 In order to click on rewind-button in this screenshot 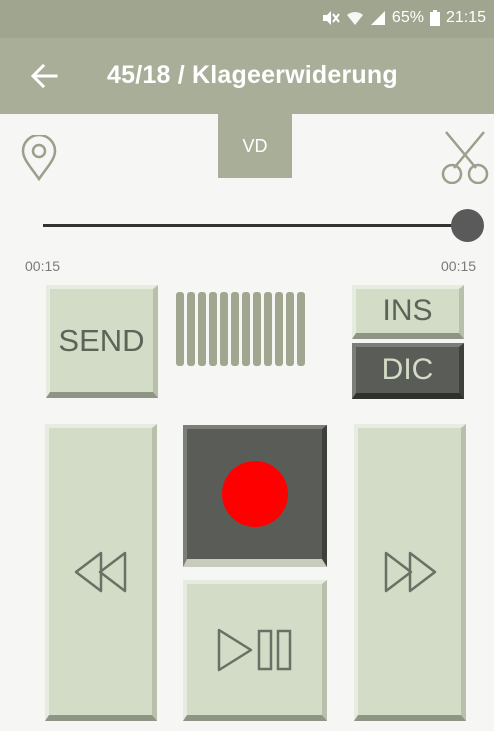, I will do `click(101, 572)`.